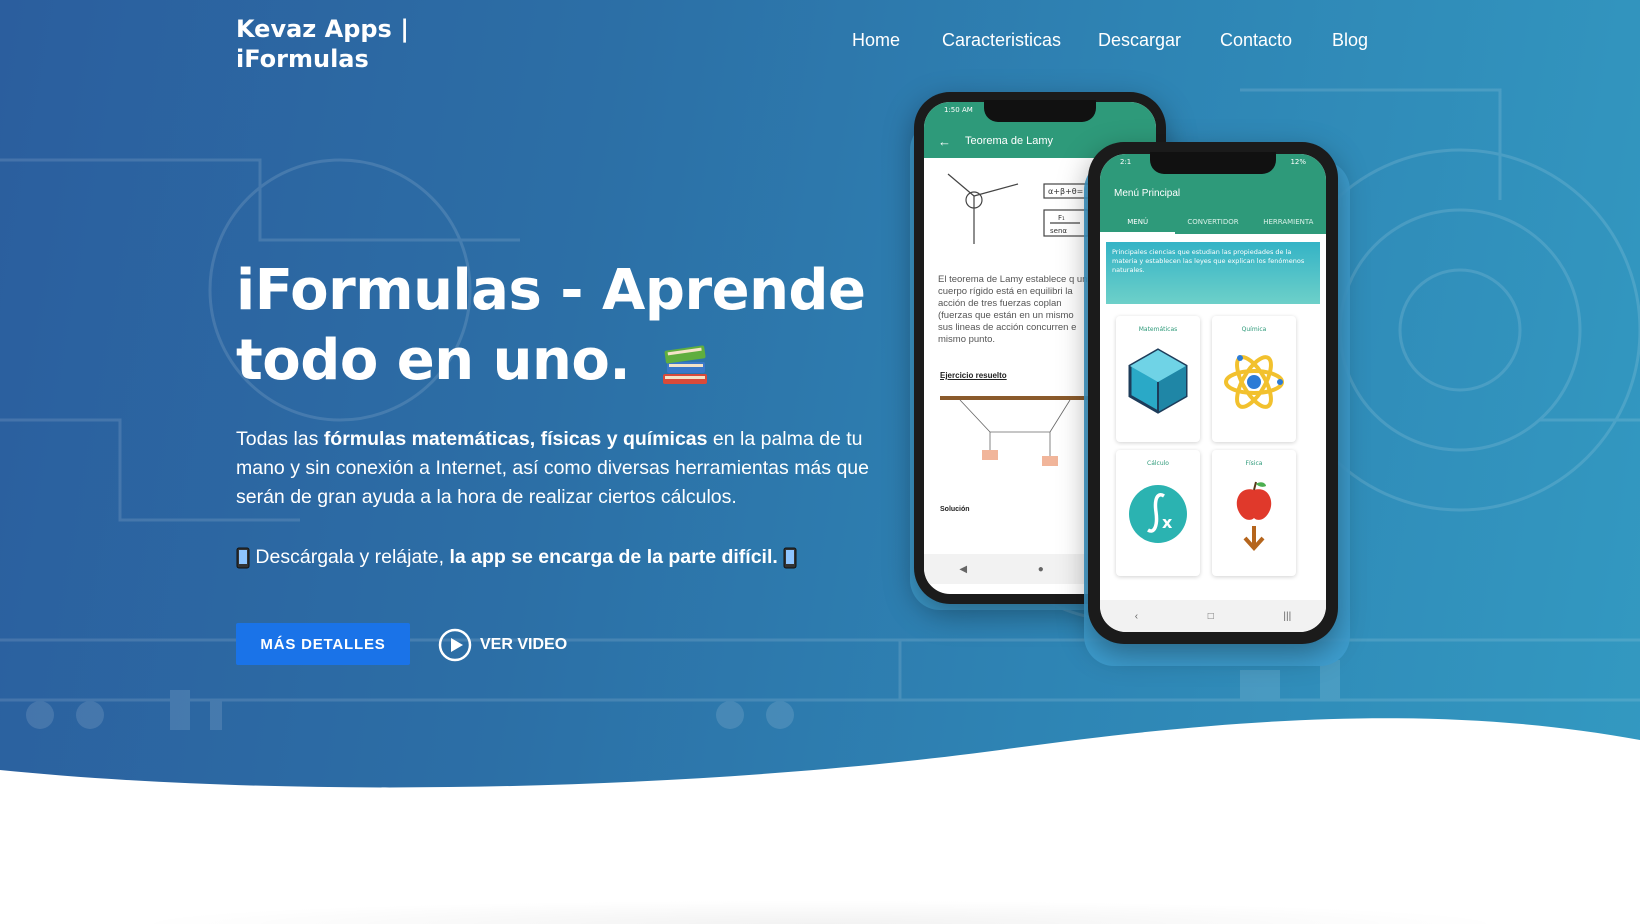 The image size is (1640, 924). Describe the element at coordinates (1256, 40) in the screenshot. I see `nav-contacto: Contacto` at that location.